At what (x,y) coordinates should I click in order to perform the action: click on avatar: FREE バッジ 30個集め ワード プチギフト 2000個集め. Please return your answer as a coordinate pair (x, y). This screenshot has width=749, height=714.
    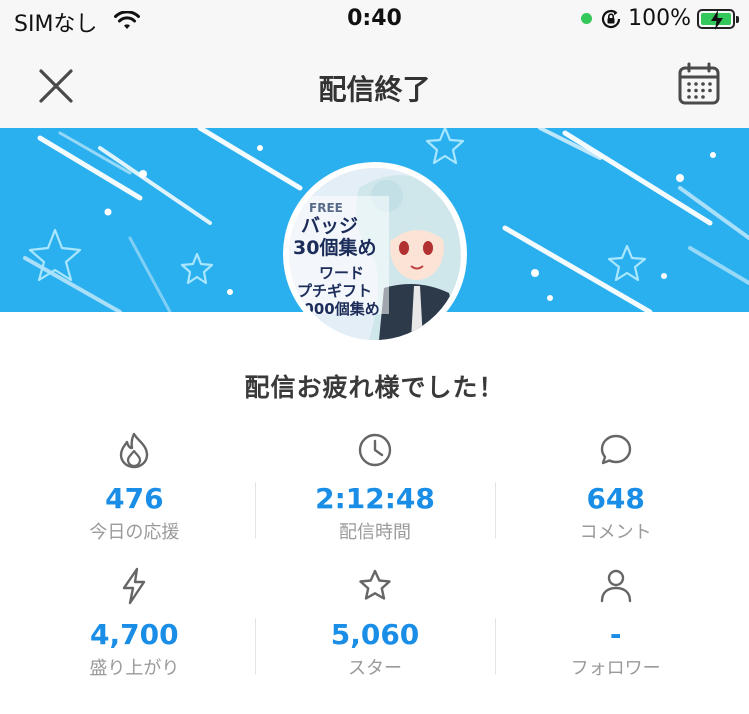
    Looking at the image, I should click on (375, 254).